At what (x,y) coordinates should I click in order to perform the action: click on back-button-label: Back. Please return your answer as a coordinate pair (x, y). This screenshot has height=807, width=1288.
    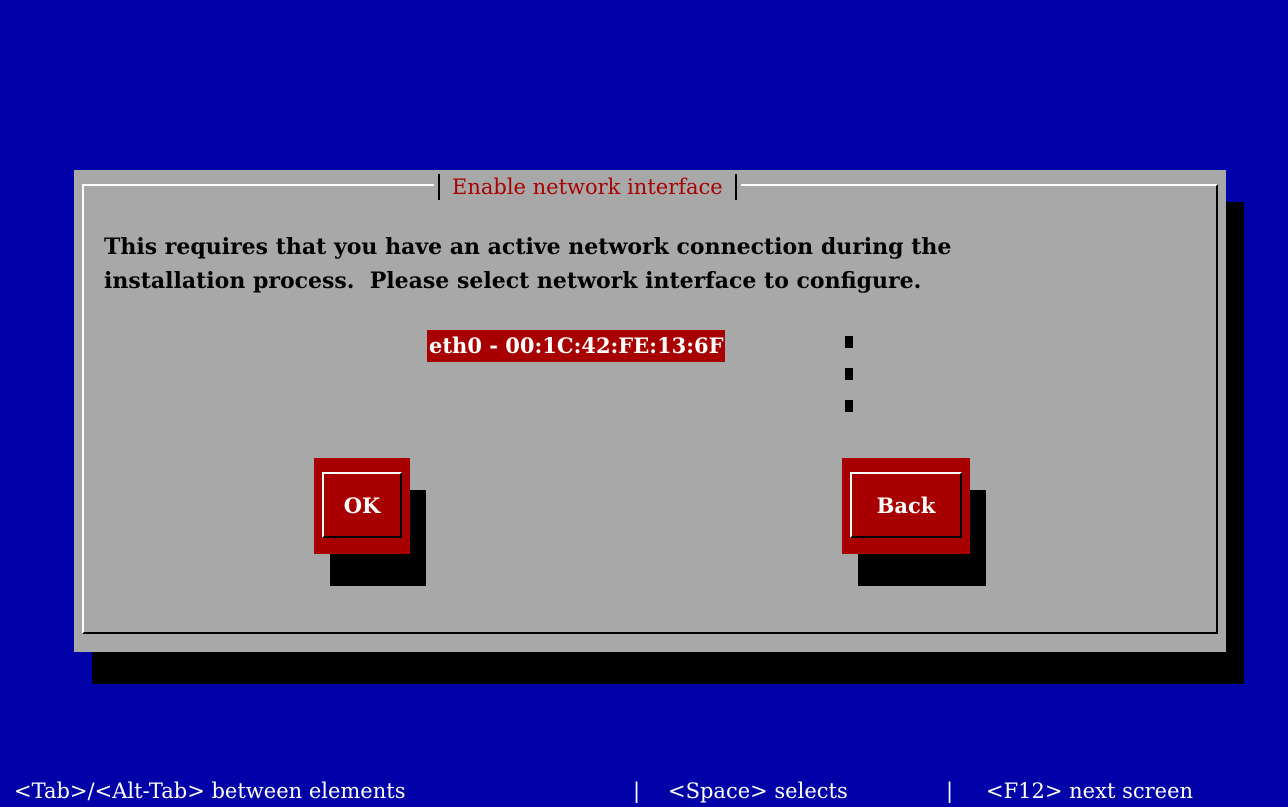
    Looking at the image, I should click on (906, 505).